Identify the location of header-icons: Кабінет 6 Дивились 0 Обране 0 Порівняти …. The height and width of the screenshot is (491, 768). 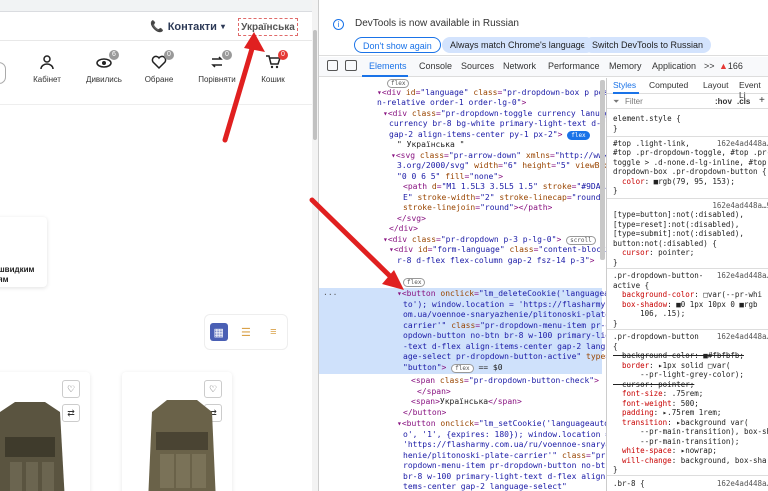
(159, 72).